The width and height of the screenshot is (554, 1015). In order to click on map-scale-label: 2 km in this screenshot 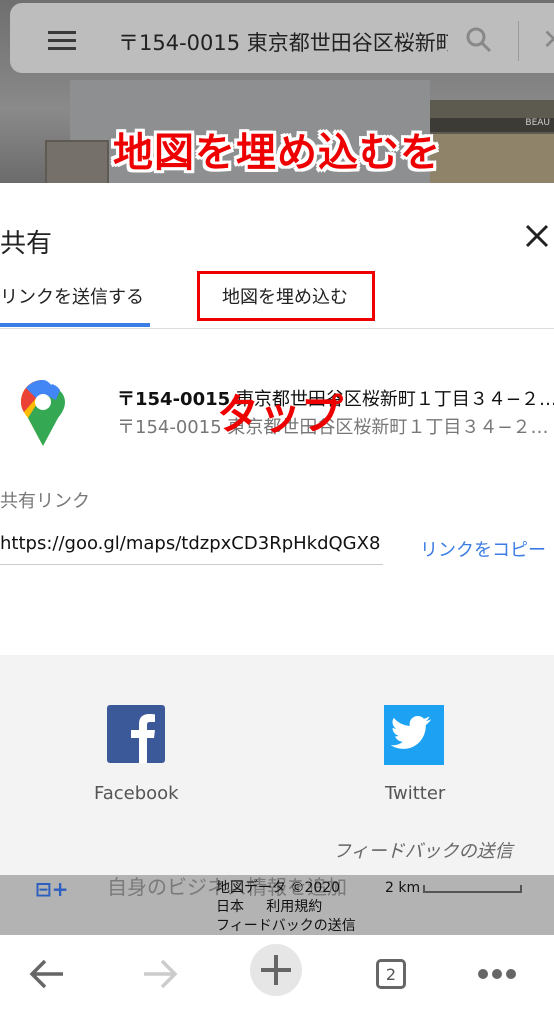, I will do `click(403, 888)`.